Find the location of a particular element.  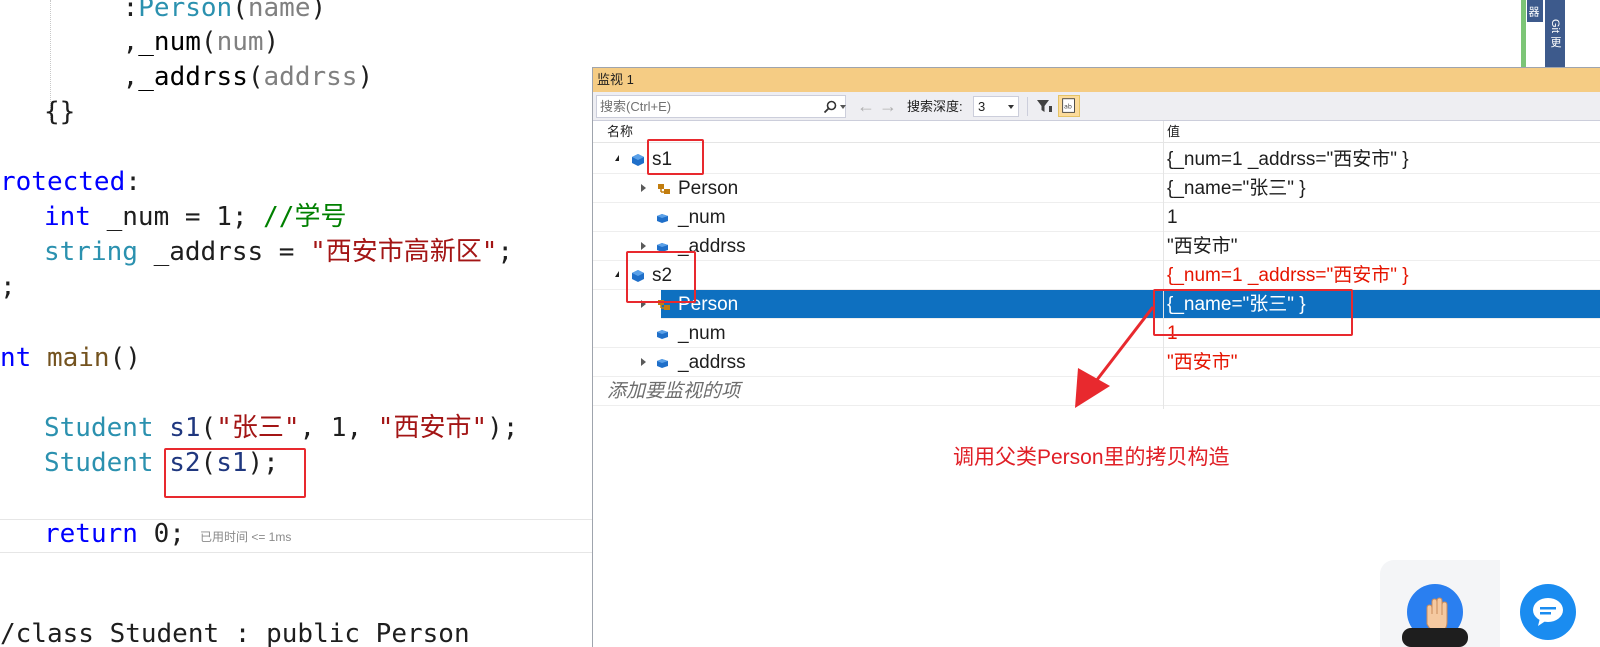

code-line: string _addrss = "西安市高新区"; is located at coordinates (278, 252).